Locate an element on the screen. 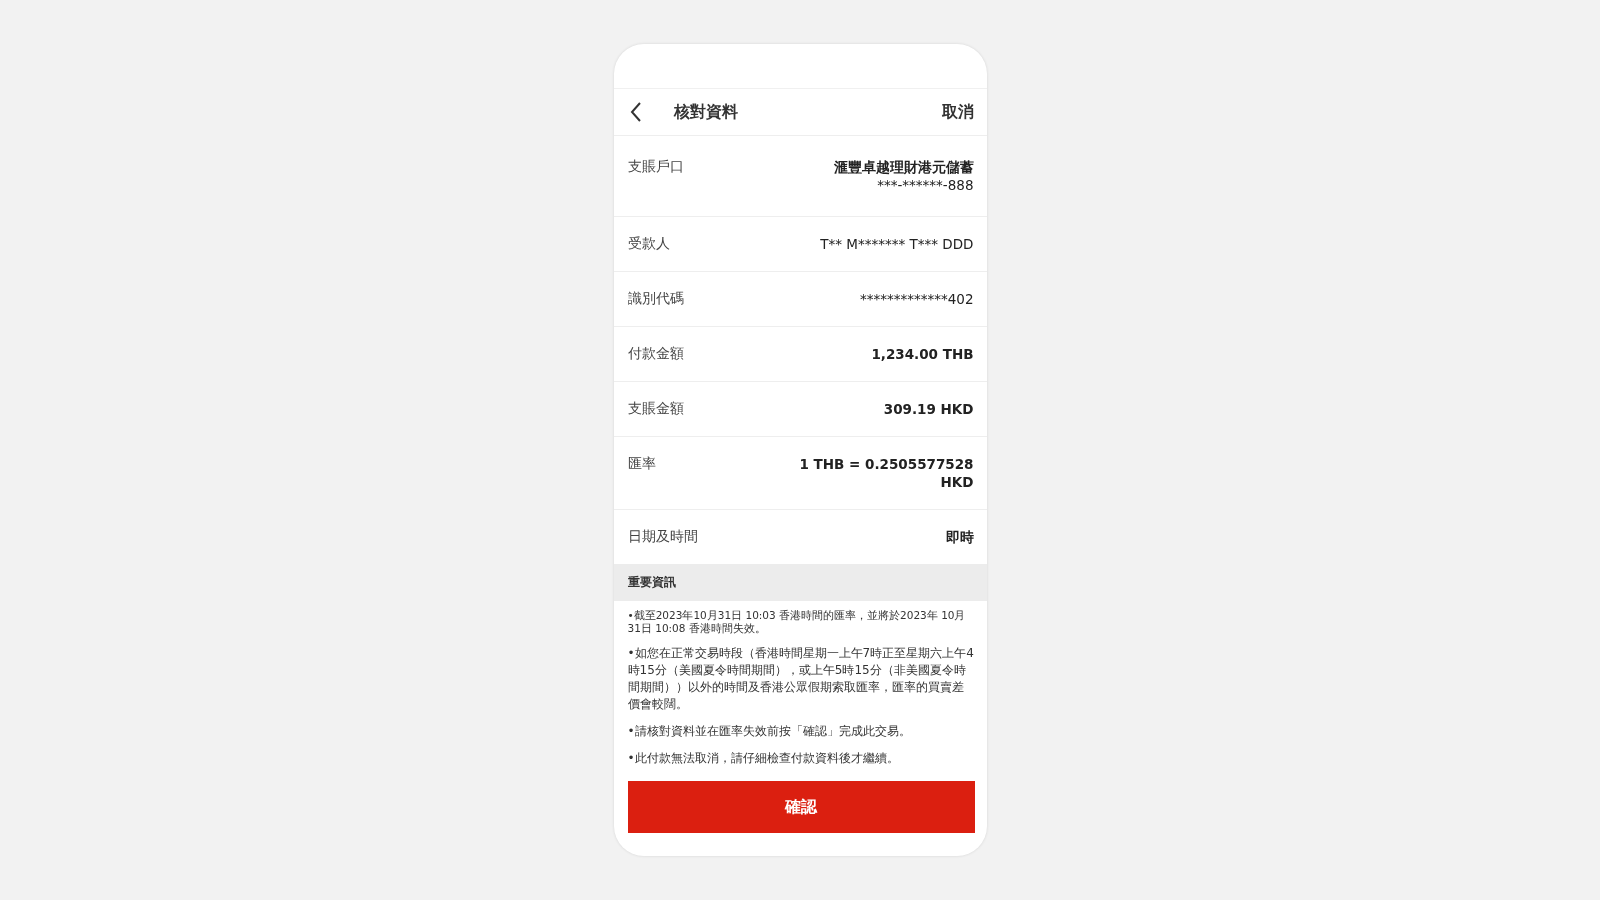 This screenshot has height=900, width=1600. field-value: 1 THB = 0.2505577528 is located at coordinates (886, 464).